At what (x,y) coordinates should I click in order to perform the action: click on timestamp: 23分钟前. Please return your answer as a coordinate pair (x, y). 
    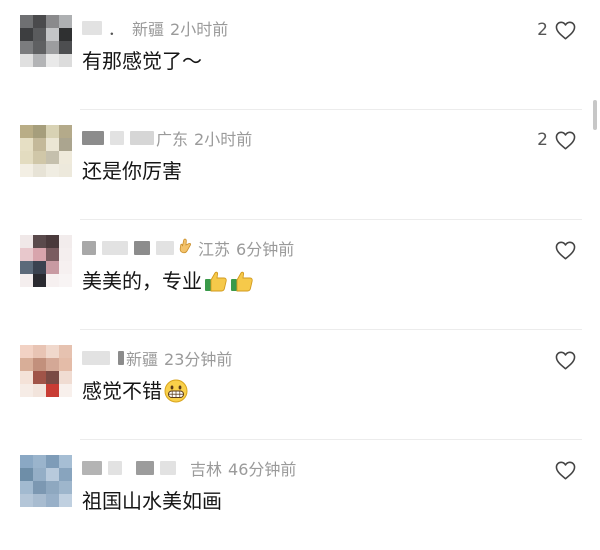
    Looking at the image, I should click on (198, 359).